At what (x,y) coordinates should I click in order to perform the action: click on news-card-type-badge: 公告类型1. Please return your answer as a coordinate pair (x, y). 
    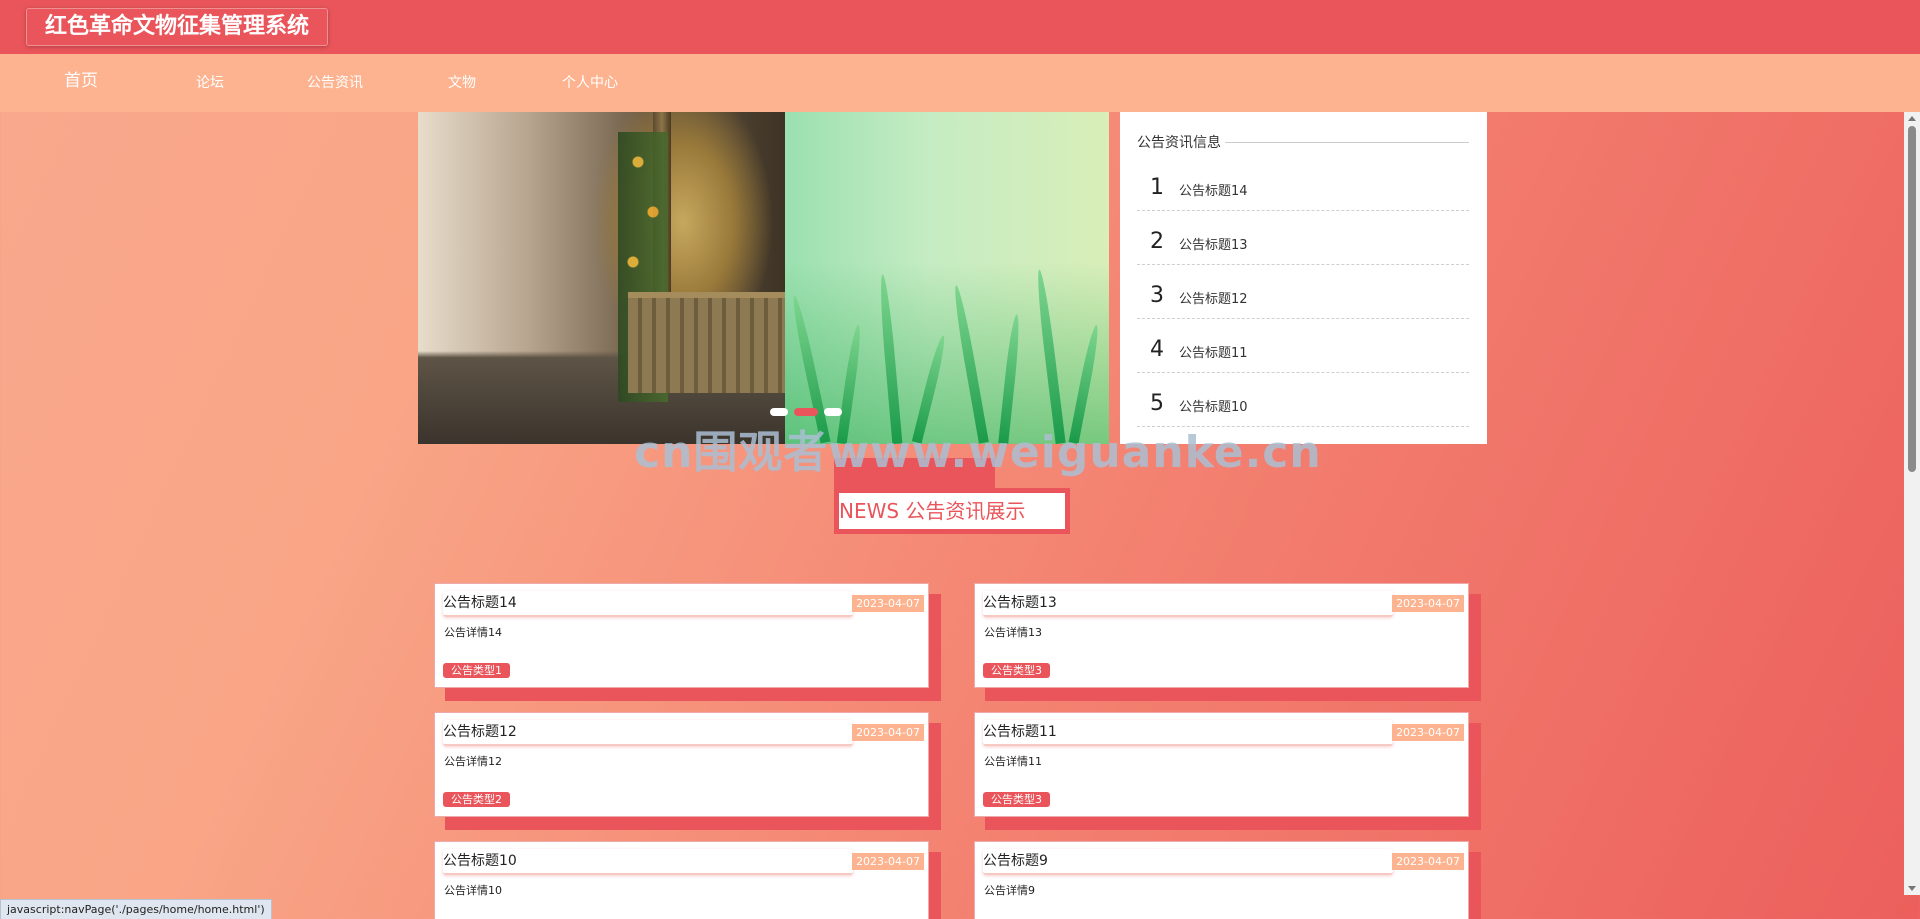
    Looking at the image, I should click on (476, 670).